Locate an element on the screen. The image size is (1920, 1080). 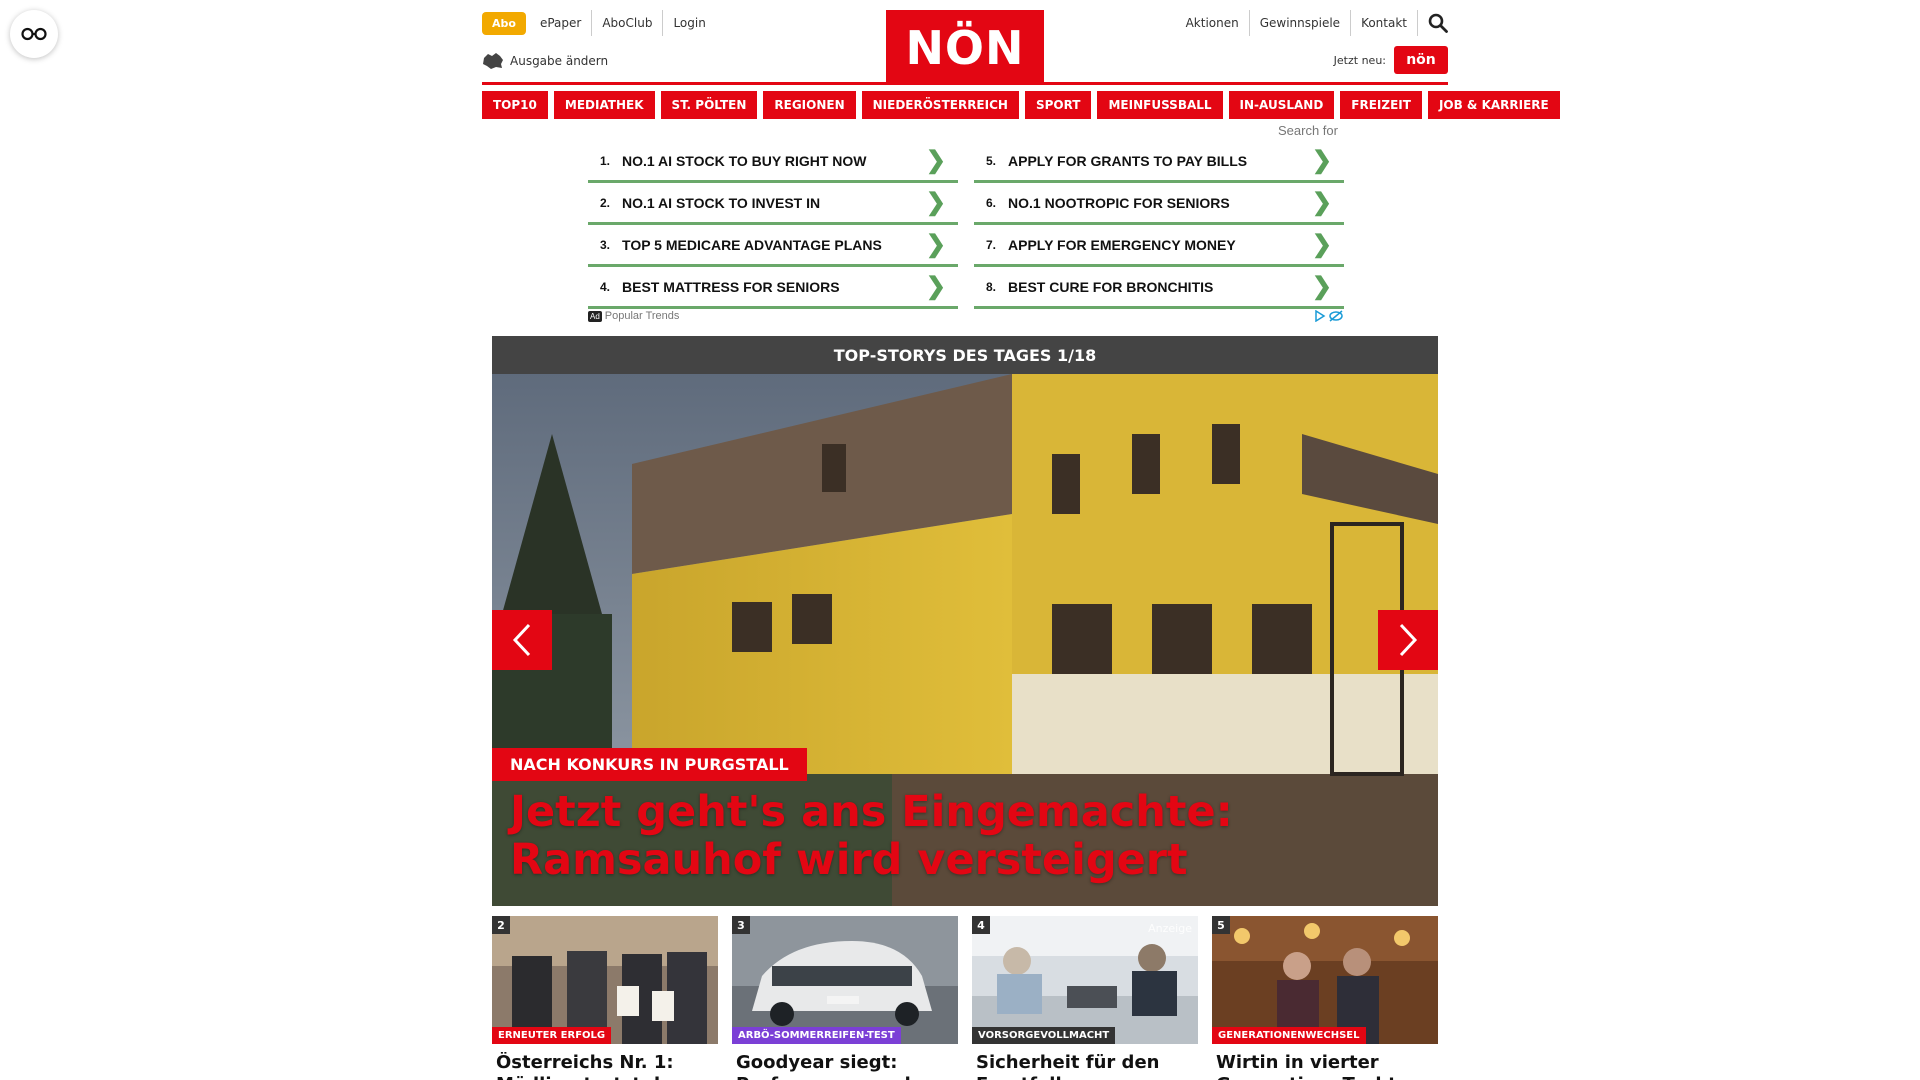
ad-link-4: 4. BEST MATTRESS FOR SENIORS ❯ is located at coordinates (773, 288).